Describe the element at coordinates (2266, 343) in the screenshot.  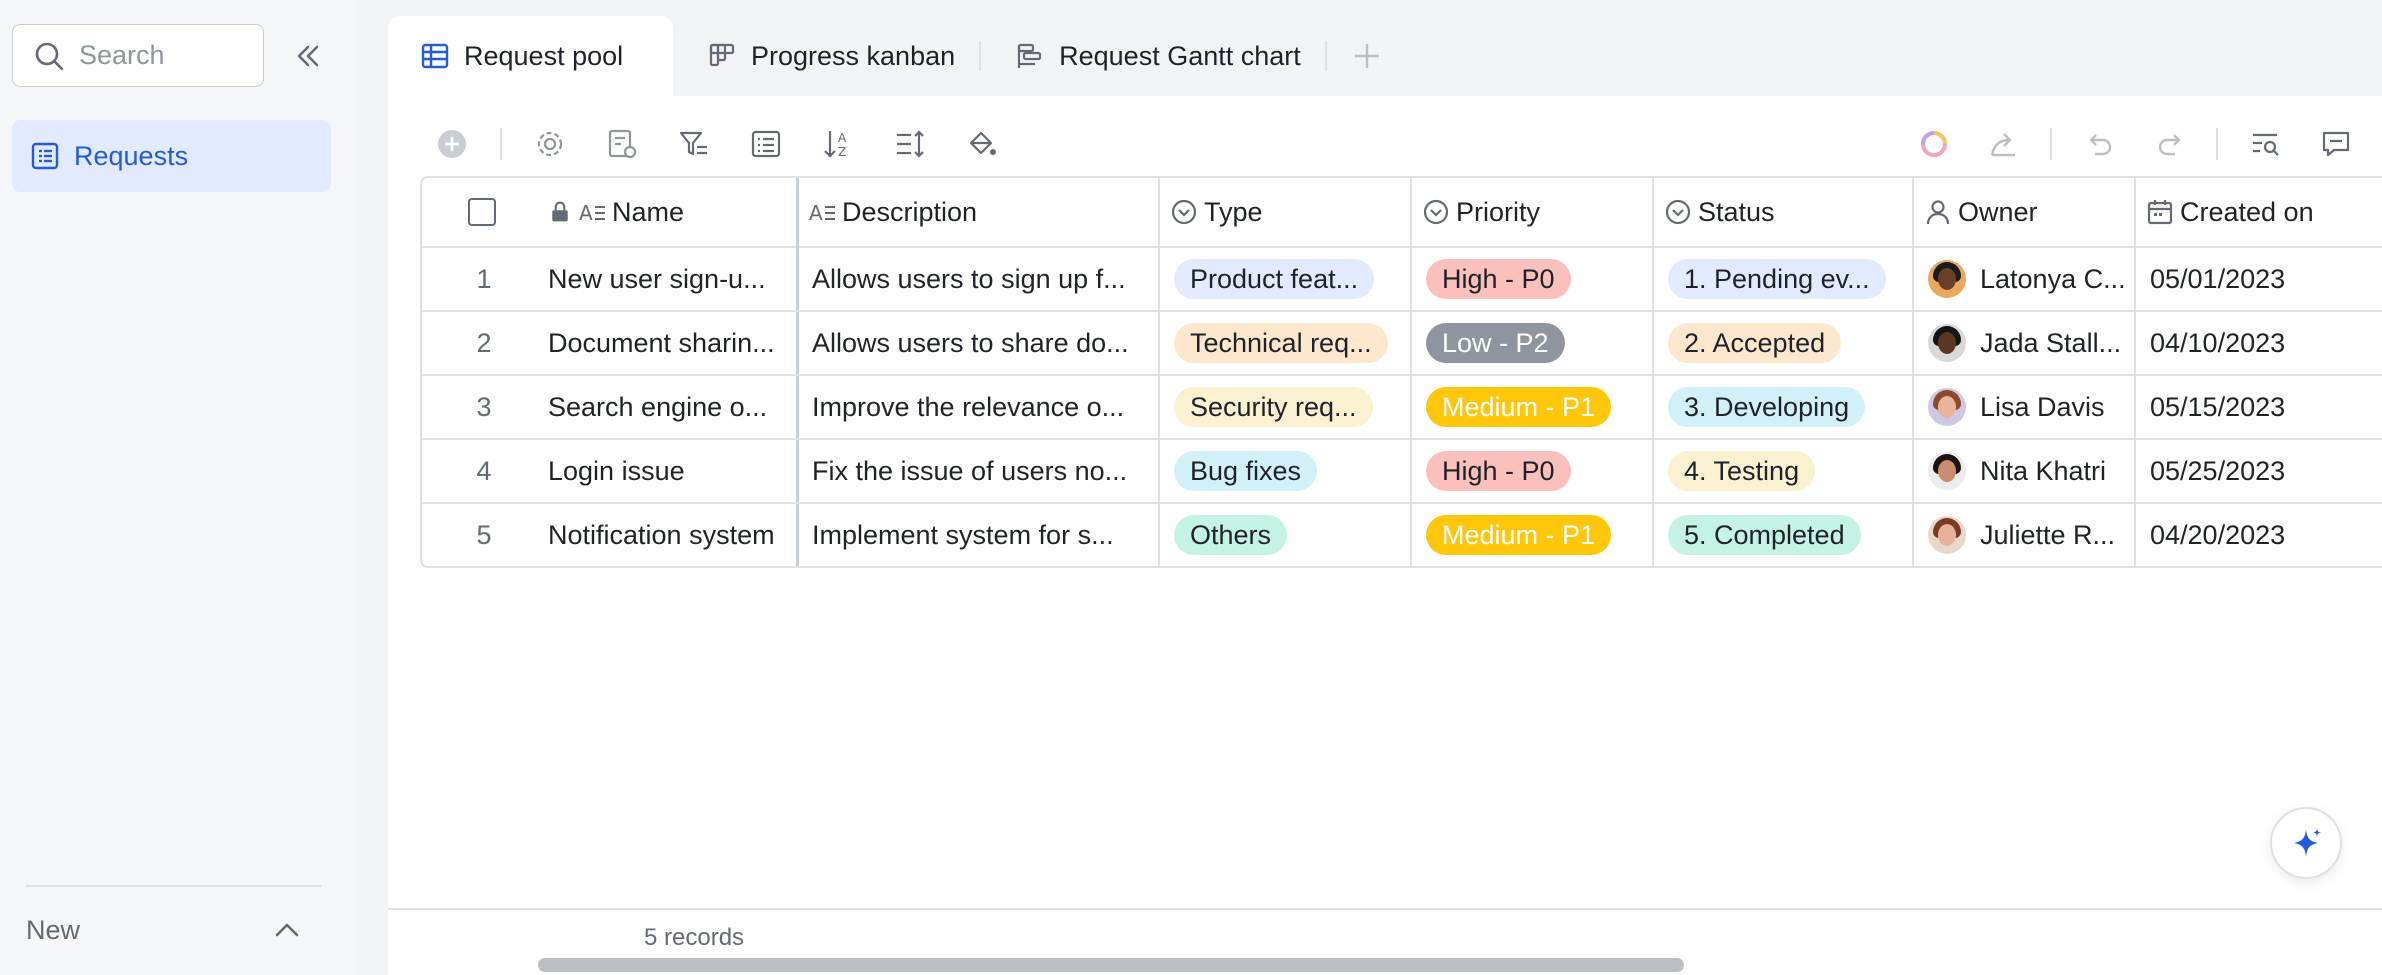
I see `created-on-cell: 04/10/2023` at that location.